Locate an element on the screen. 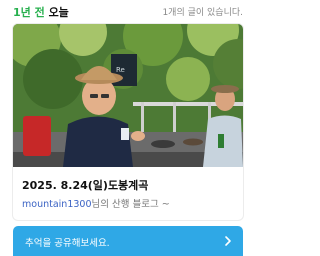  memory-title: 1년 전 오늘 is located at coordinates (41, 12).